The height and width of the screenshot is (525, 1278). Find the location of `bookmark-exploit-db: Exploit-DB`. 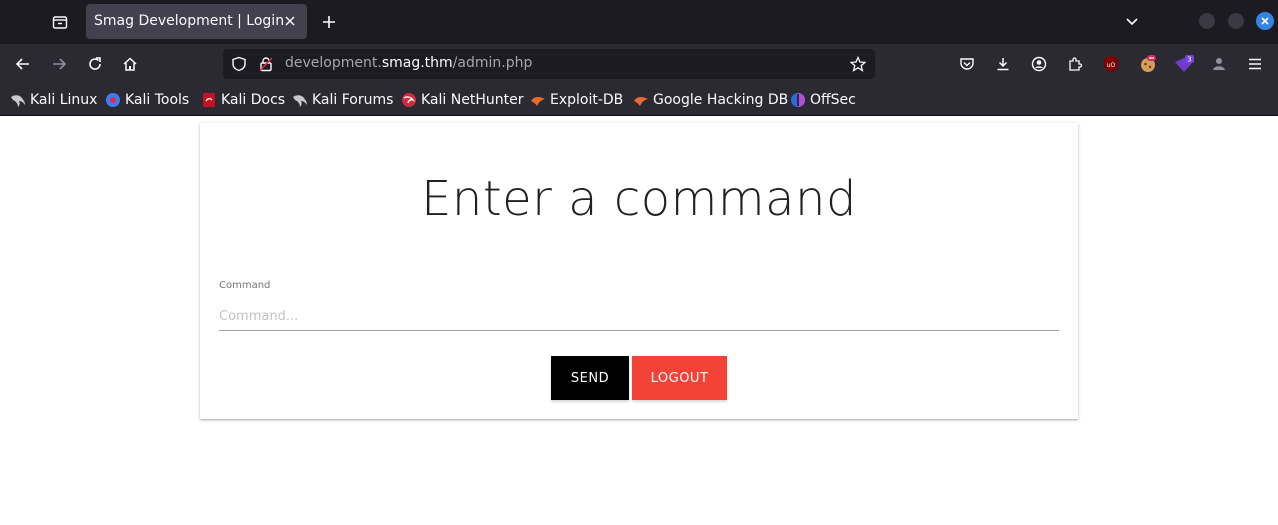

bookmark-exploit-db: Exploit-DB is located at coordinates (576, 100).